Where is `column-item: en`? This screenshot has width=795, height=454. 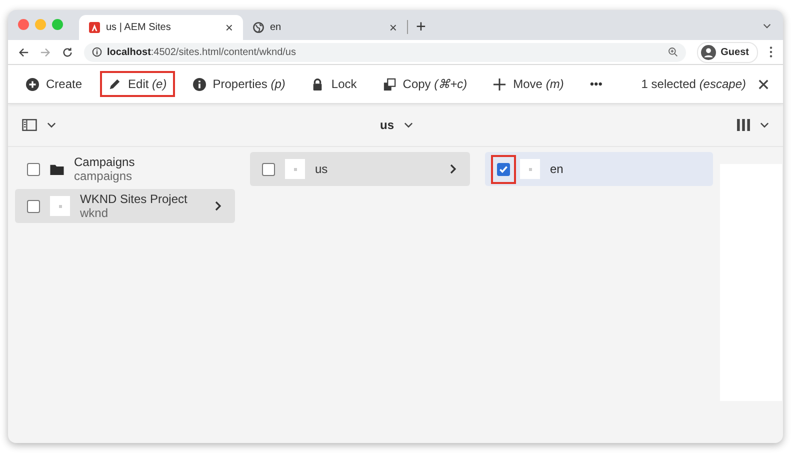 column-item: en is located at coordinates (599, 169).